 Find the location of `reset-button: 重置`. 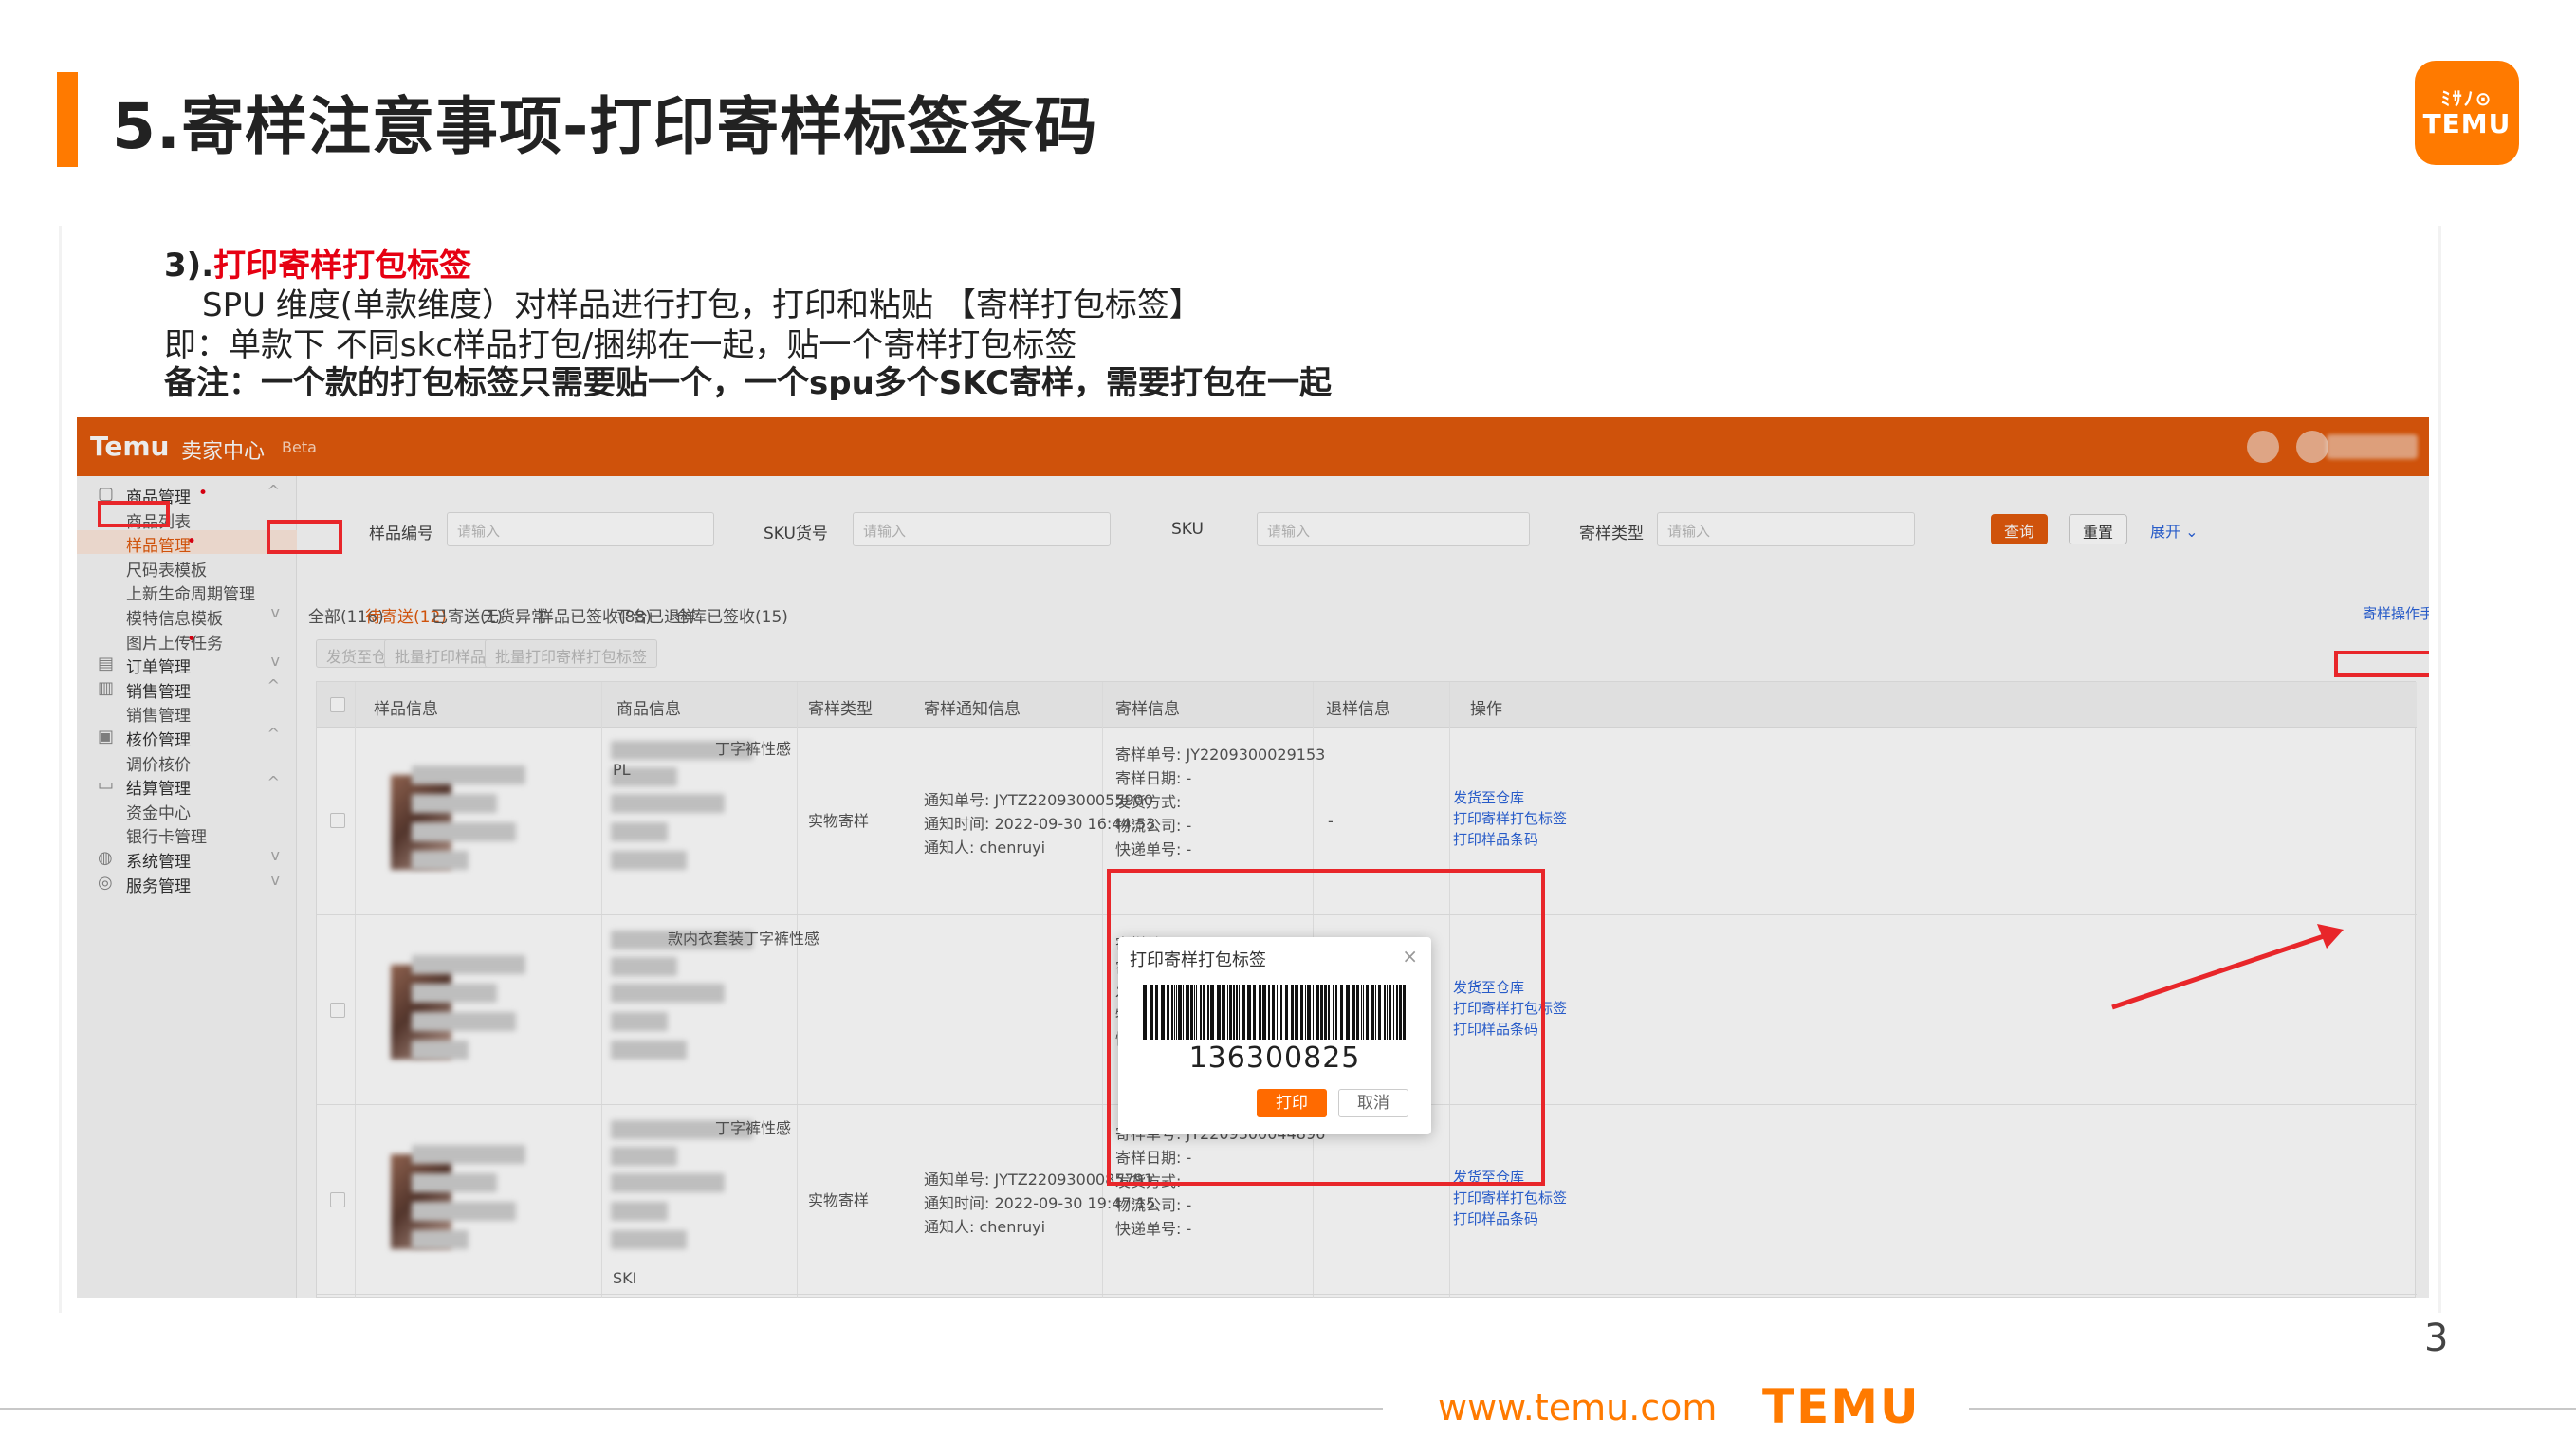

reset-button: 重置 is located at coordinates (2098, 529).